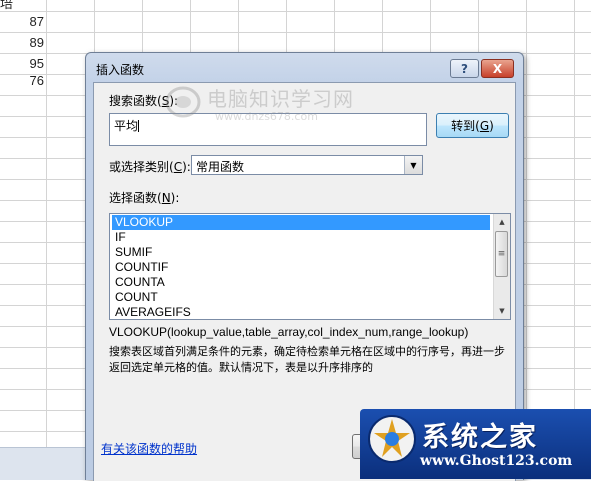 This screenshot has width=591, height=481. I want to click on function-help-link: 有关该函数的帮助, so click(149, 448).